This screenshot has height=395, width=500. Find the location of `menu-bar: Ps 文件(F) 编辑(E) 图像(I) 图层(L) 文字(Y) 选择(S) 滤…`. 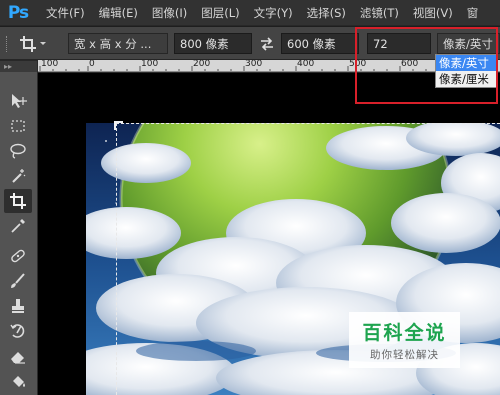

menu-bar: Ps 文件(F) 编辑(E) 图像(I) 图层(L) 文字(Y) 选择(S) 滤… is located at coordinates (250, 12).